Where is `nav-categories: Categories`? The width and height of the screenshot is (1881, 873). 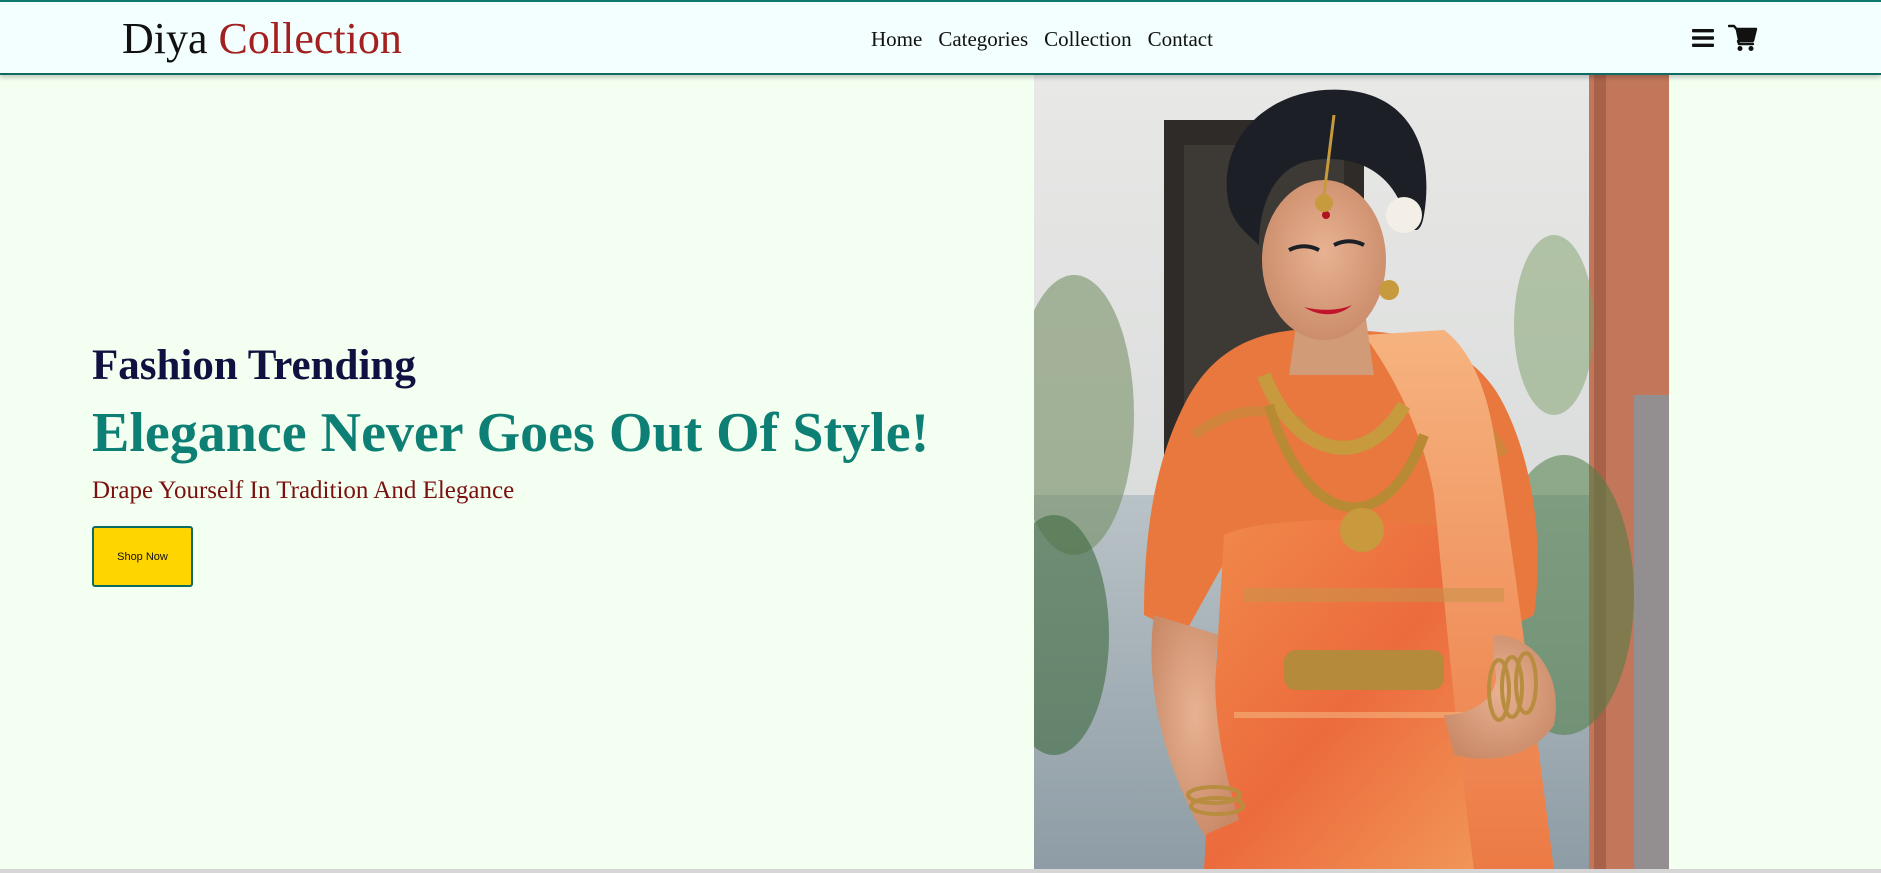
nav-categories: Categories is located at coordinates (983, 39).